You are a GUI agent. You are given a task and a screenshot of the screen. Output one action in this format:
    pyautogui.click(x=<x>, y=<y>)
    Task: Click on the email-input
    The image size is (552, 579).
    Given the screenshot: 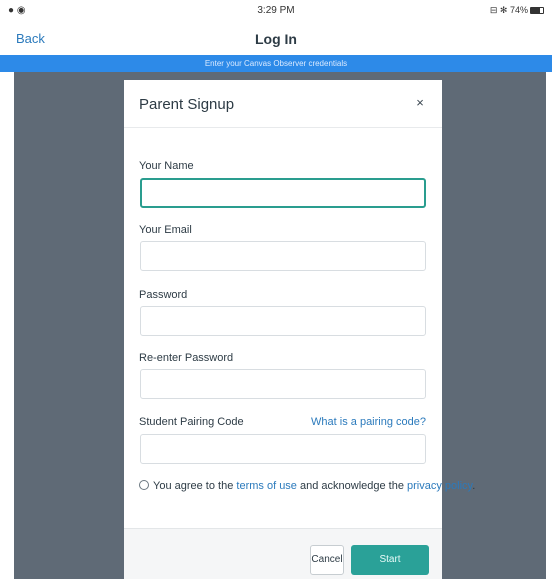 What is the action you would take?
    pyautogui.click(x=283, y=256)
    